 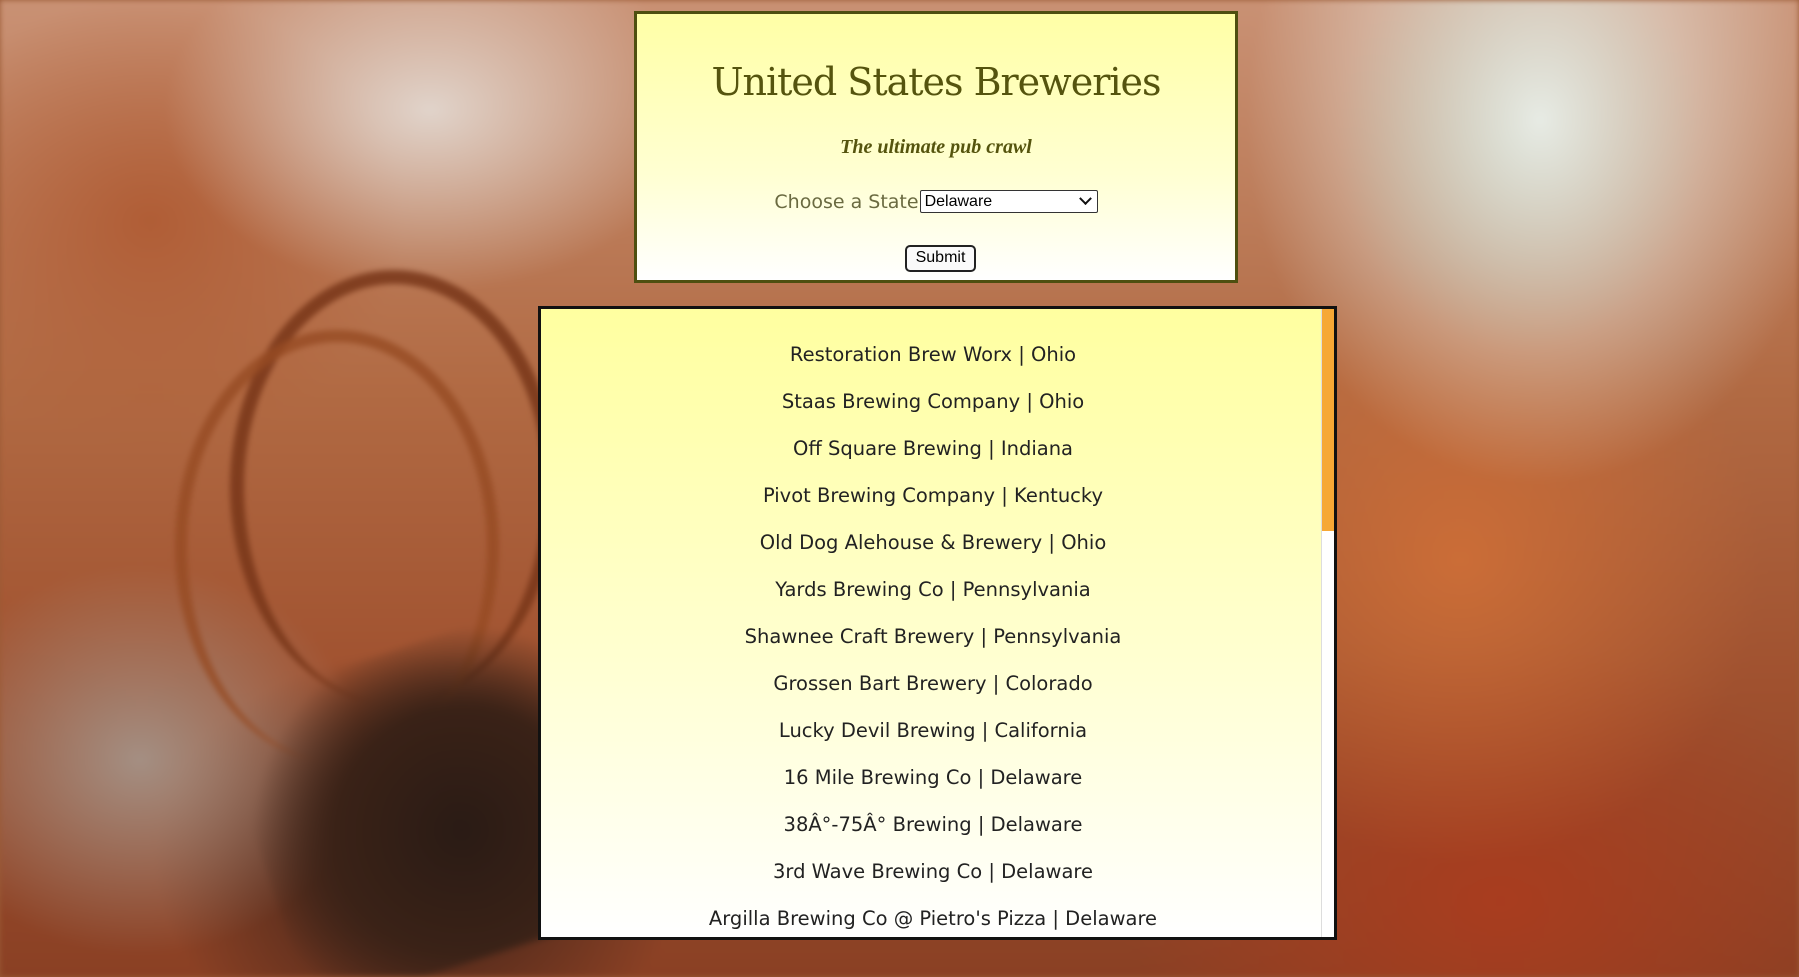 What do you see at coordinates (936, 82) in the screenshot?
I see `page-title: United States Breweries` at bounding box center [936, 82].